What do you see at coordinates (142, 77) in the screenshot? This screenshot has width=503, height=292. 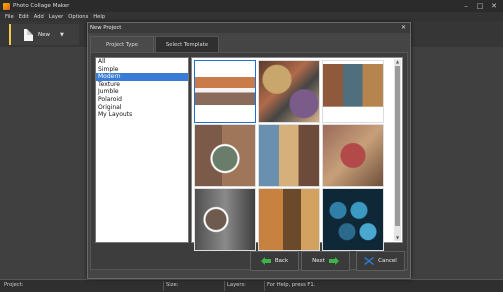 I see `category-modern: Modern` at bounding box center [142, 77].